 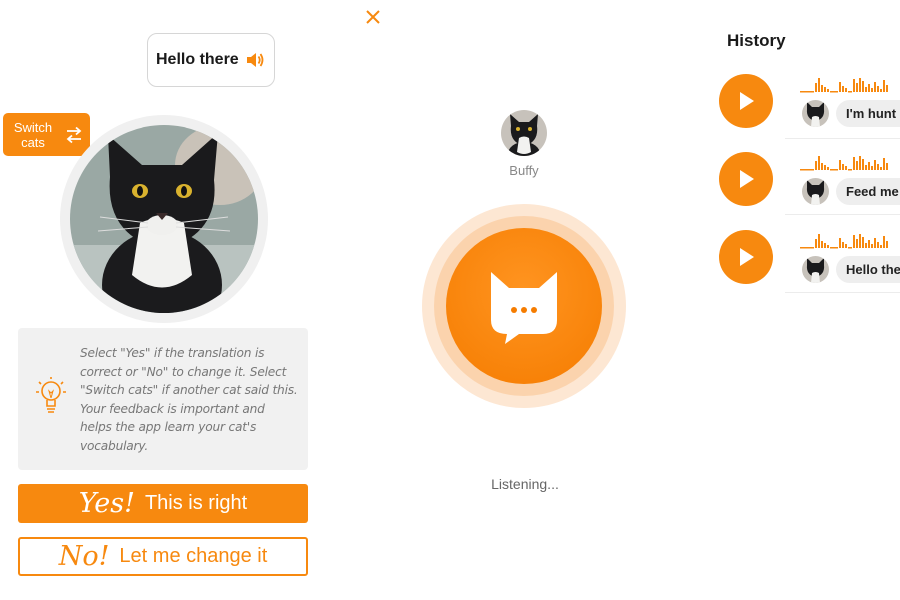 I want to click on history-message: Hello the, so click(x=868, y=269).